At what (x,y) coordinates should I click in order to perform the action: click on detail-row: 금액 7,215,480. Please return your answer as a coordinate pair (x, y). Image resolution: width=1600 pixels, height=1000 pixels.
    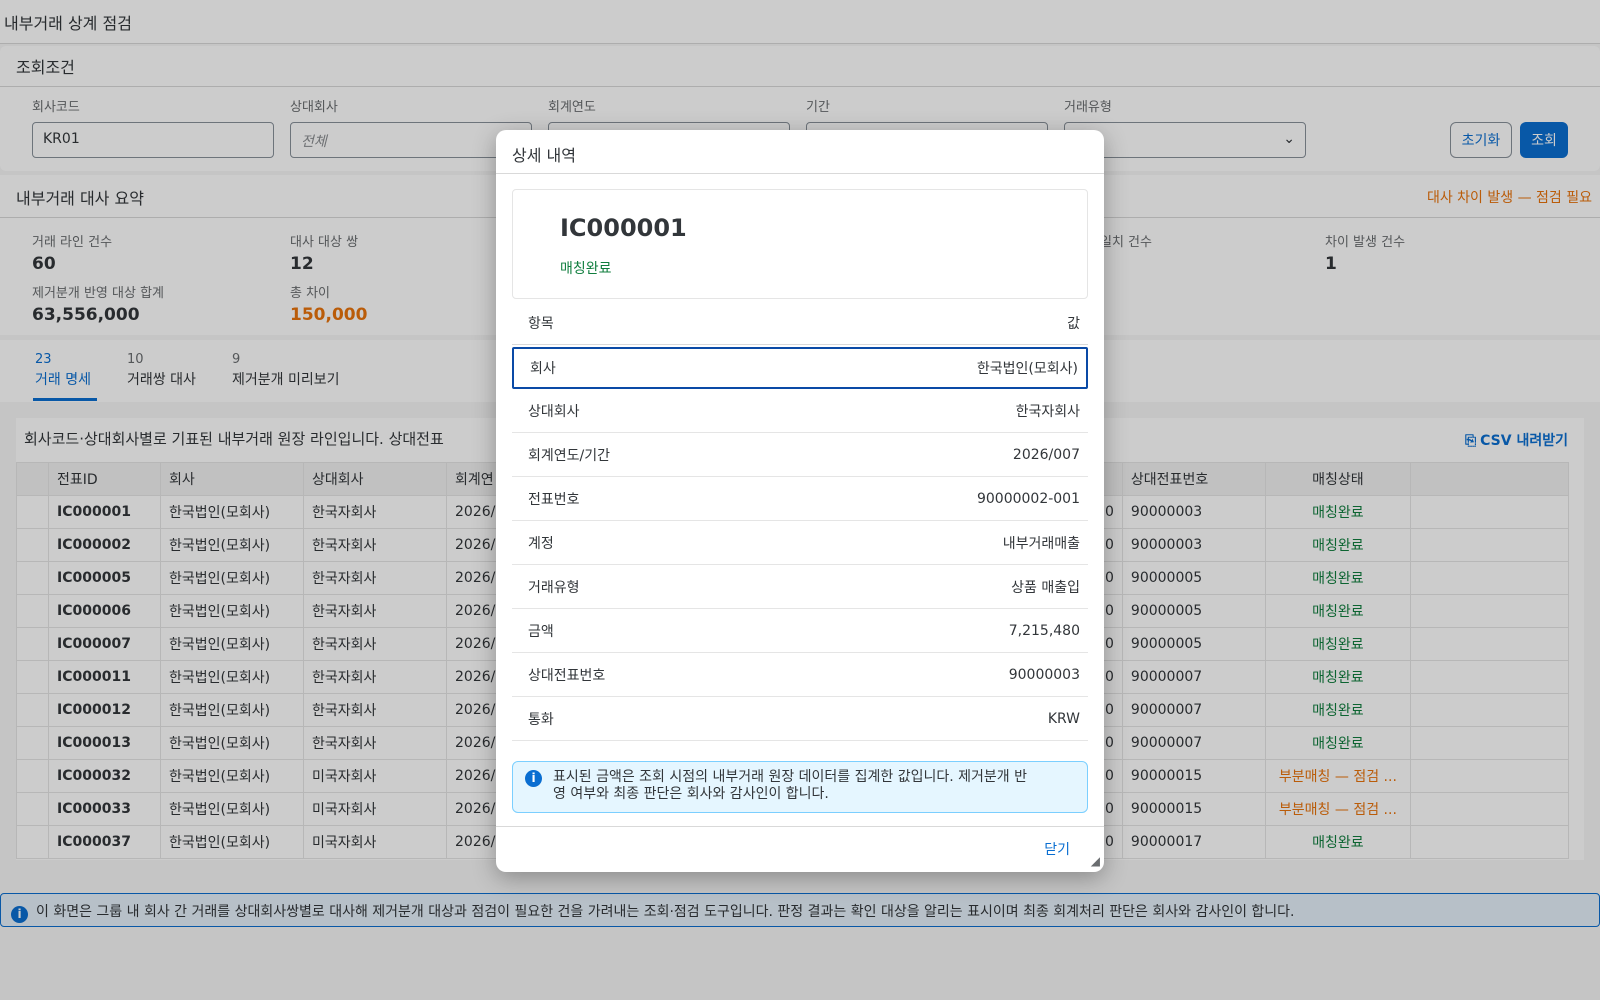
    Looking at the image, I should click on (800, 631).